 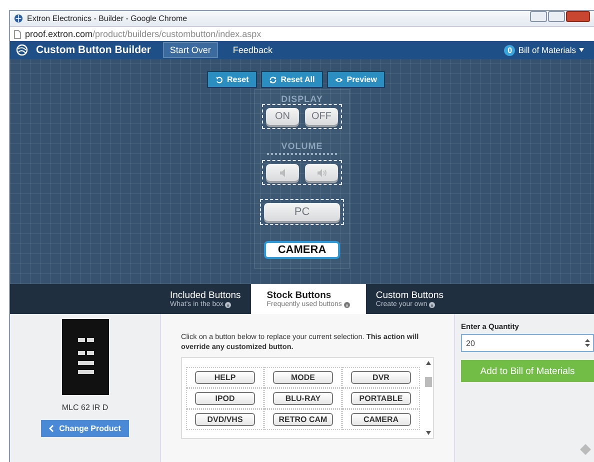 What do you see at coordinates (527, 343) in the screenshot?
I see `quantity-field: 20` at bounding box center [527, 343].